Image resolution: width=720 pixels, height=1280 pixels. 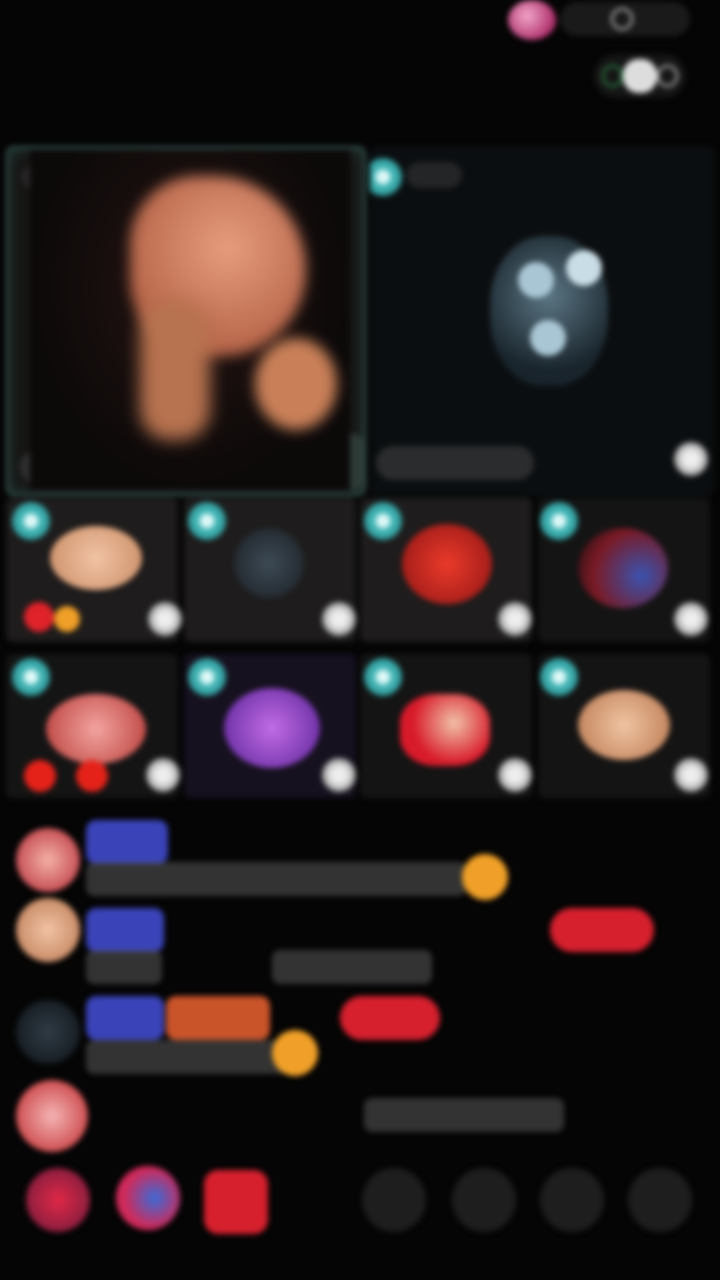 What do you see at coordinates (175, 370) in the screenshot?
I see `host-neck` at bounding box center [175, 370].